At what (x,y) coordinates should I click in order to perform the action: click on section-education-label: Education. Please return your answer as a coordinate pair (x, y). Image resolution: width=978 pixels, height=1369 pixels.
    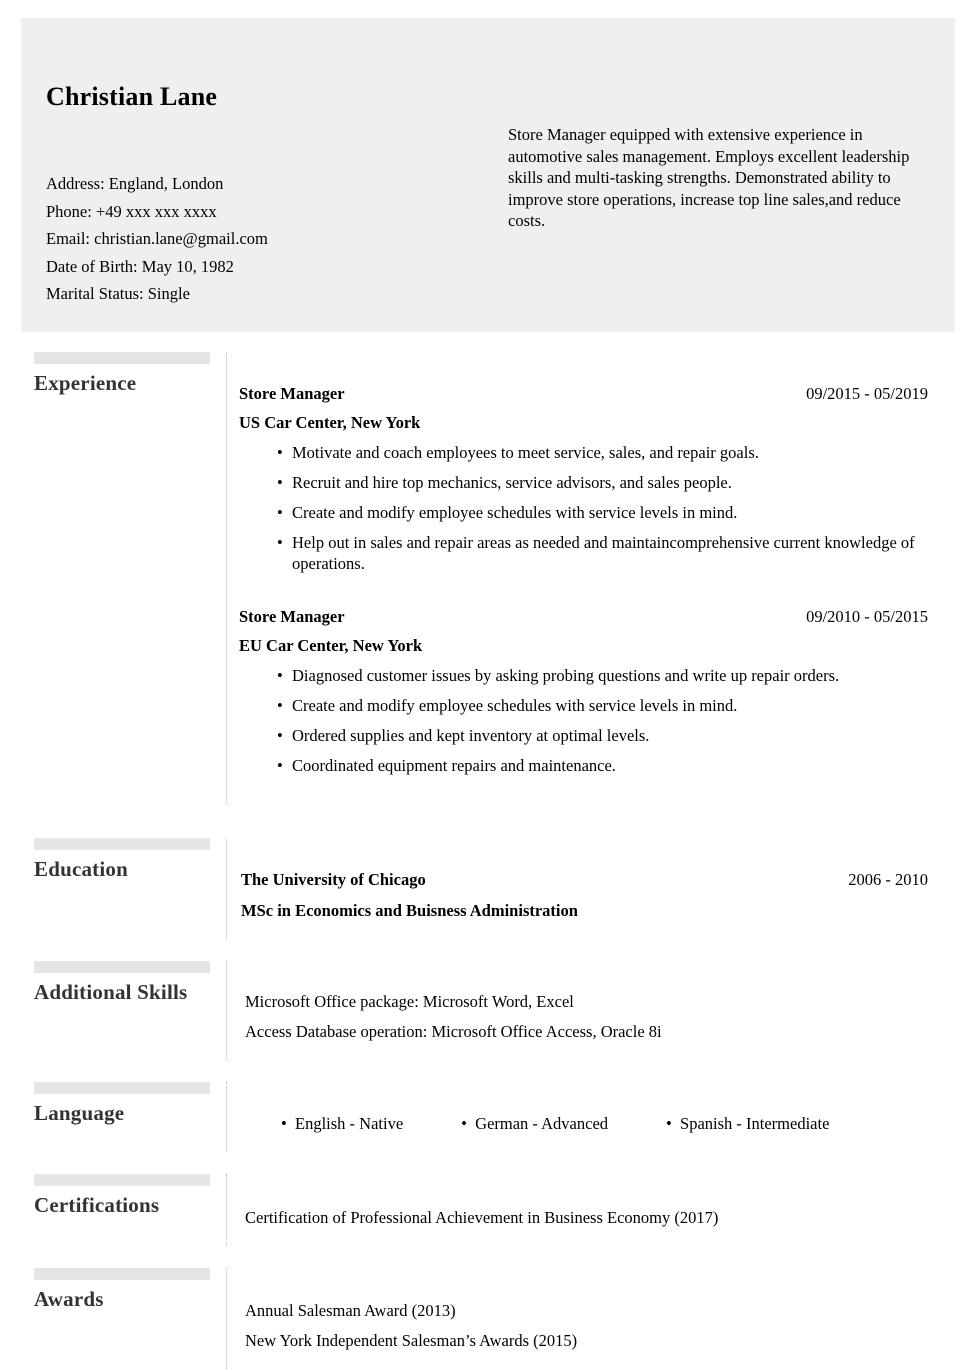
    Looking at the image, I should click on (81, 869).